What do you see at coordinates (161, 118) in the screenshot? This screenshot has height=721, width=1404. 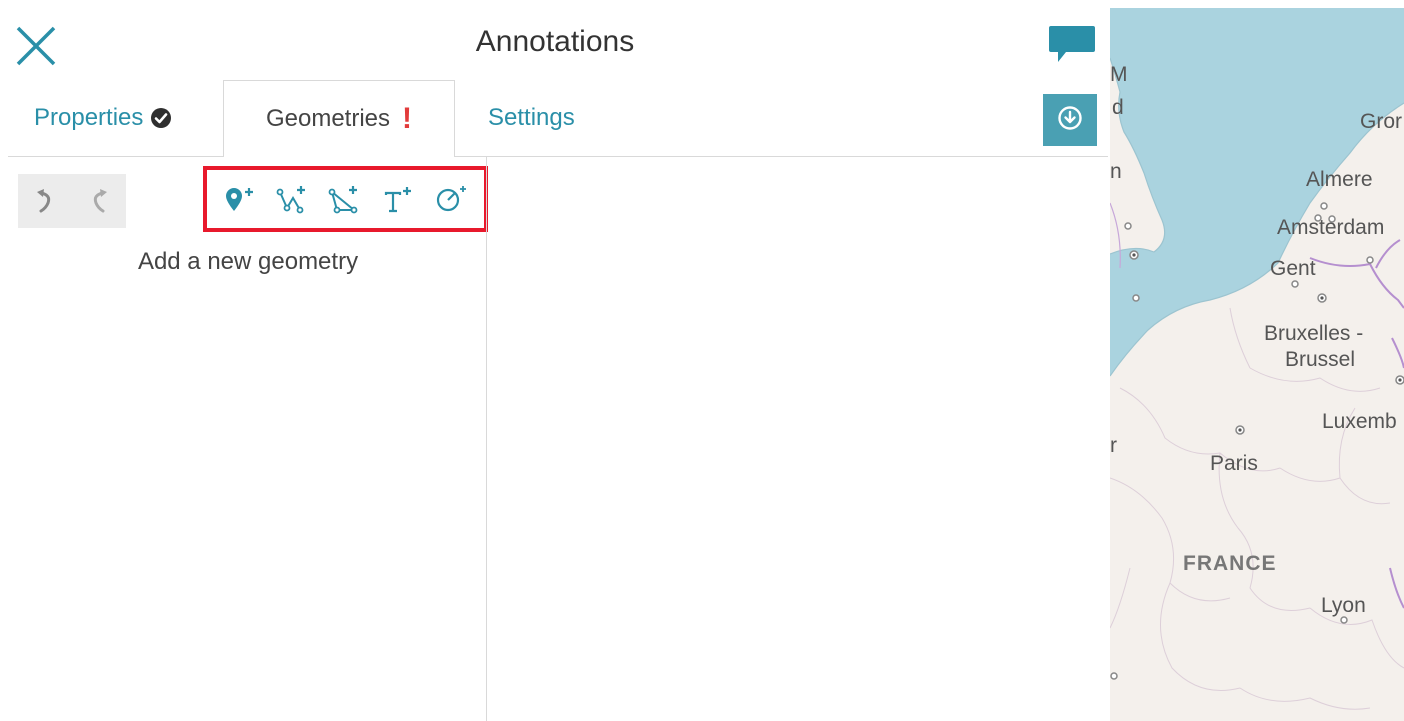 I see `check-circle-icon` at bounding box center [161, 118].